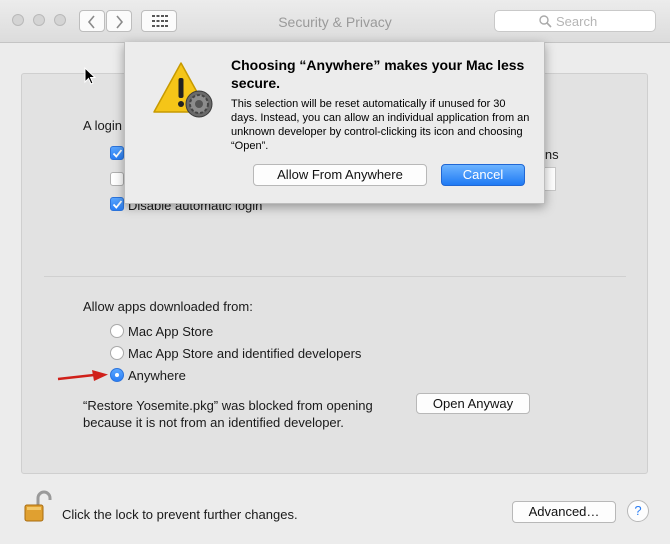 Image resolution: width=670 pixels, height=544 pixels. Describe the element at coordinates (157, 375) in the screenshot. I see `radio-label-anywhere: Anywhere` at that location.